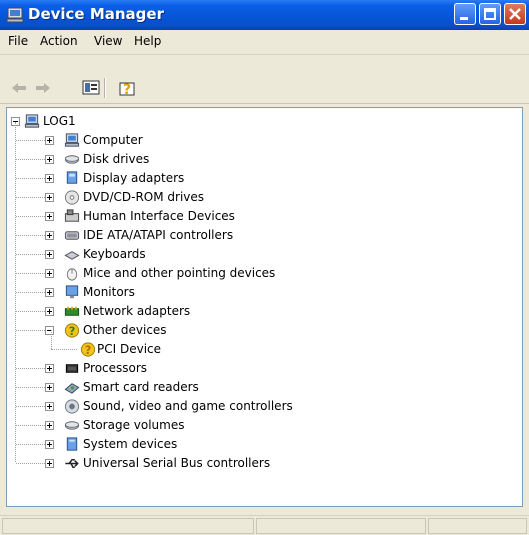 This screenshot has width=529, height=535. I want to click on display-adapter-icon, so click(72, 177).